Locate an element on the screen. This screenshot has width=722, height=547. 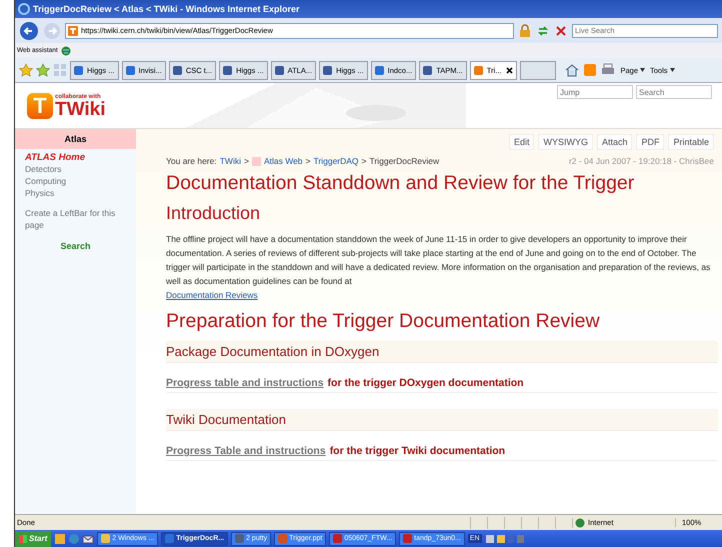
star-icon is located at coordinates (26, 70).